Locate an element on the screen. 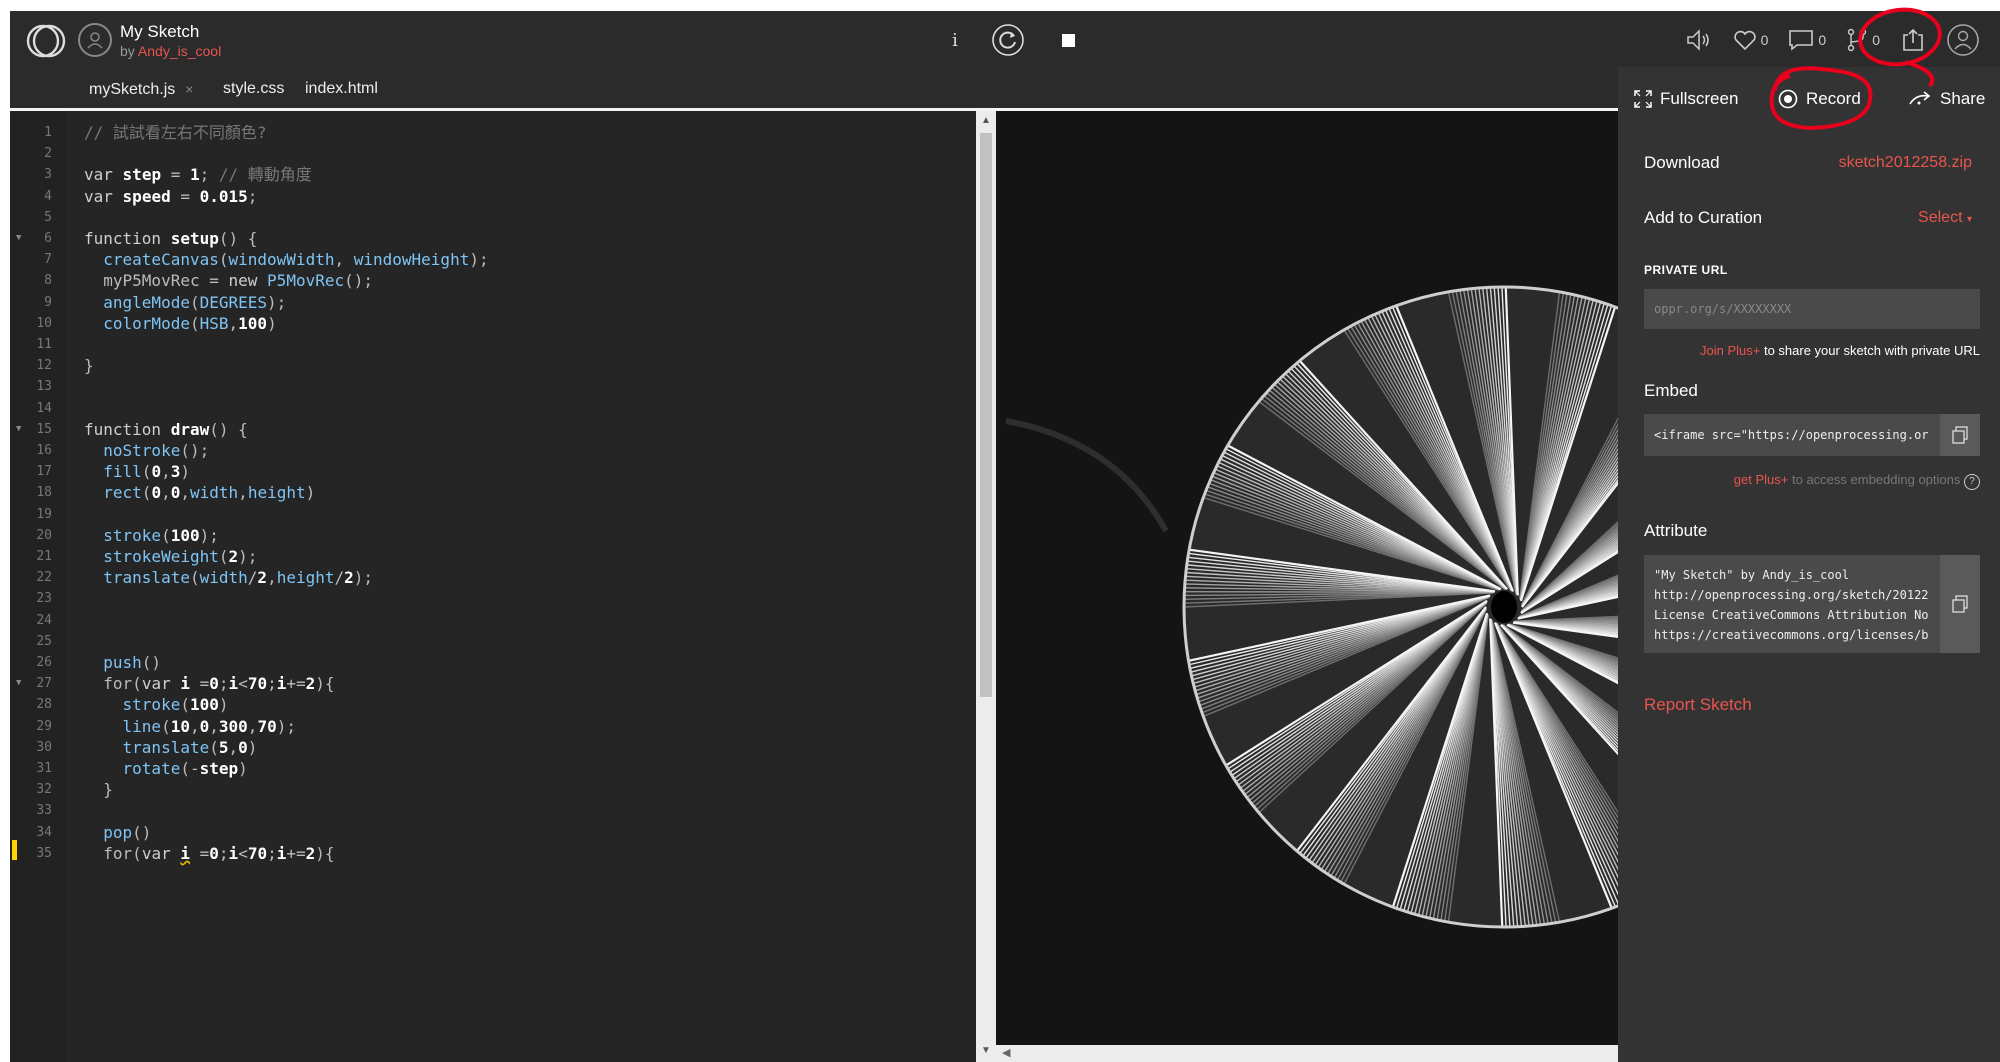 This screenshot has height=1062, width=2000. restart-button is located at coordinates (1008, 40).